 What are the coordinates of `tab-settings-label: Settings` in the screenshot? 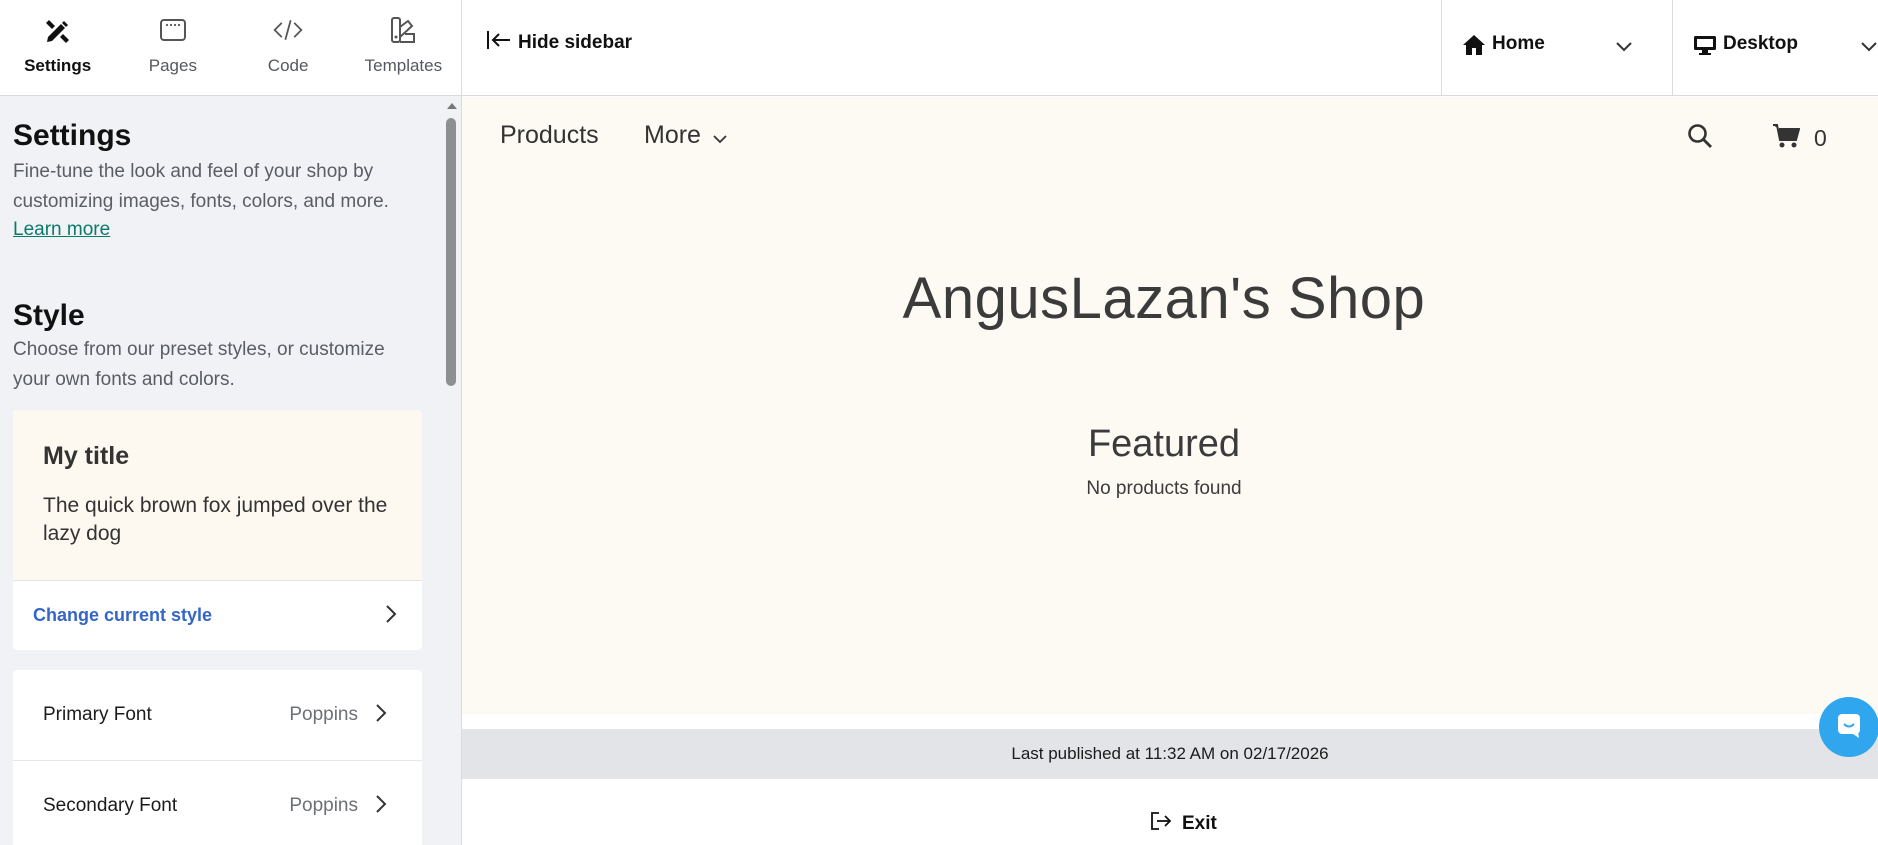 It's located at (58, 65).